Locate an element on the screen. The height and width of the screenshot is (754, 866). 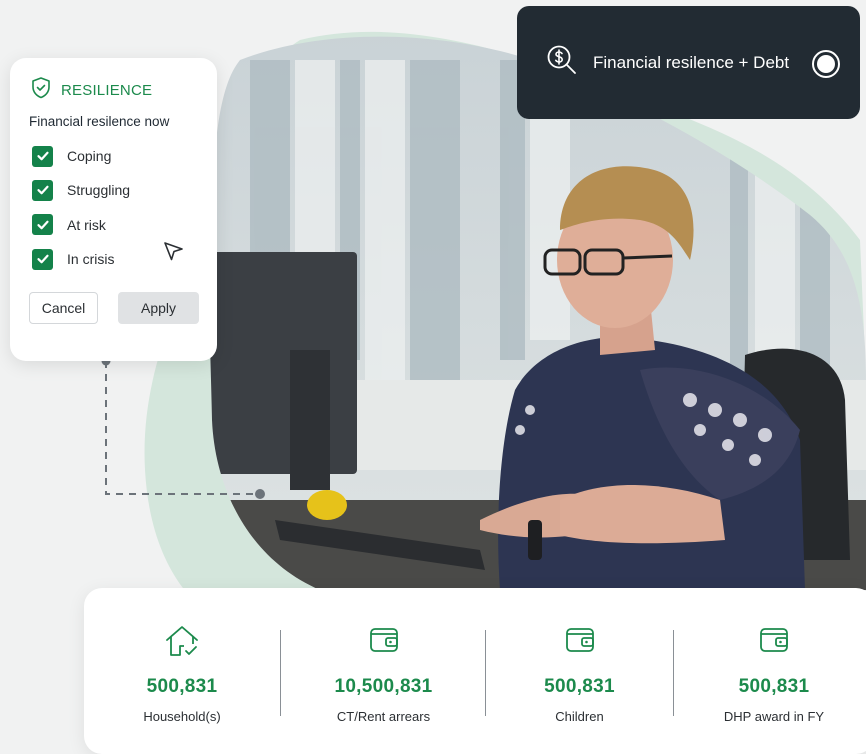
radio-selected-icon is located at coordinates (826, 66).